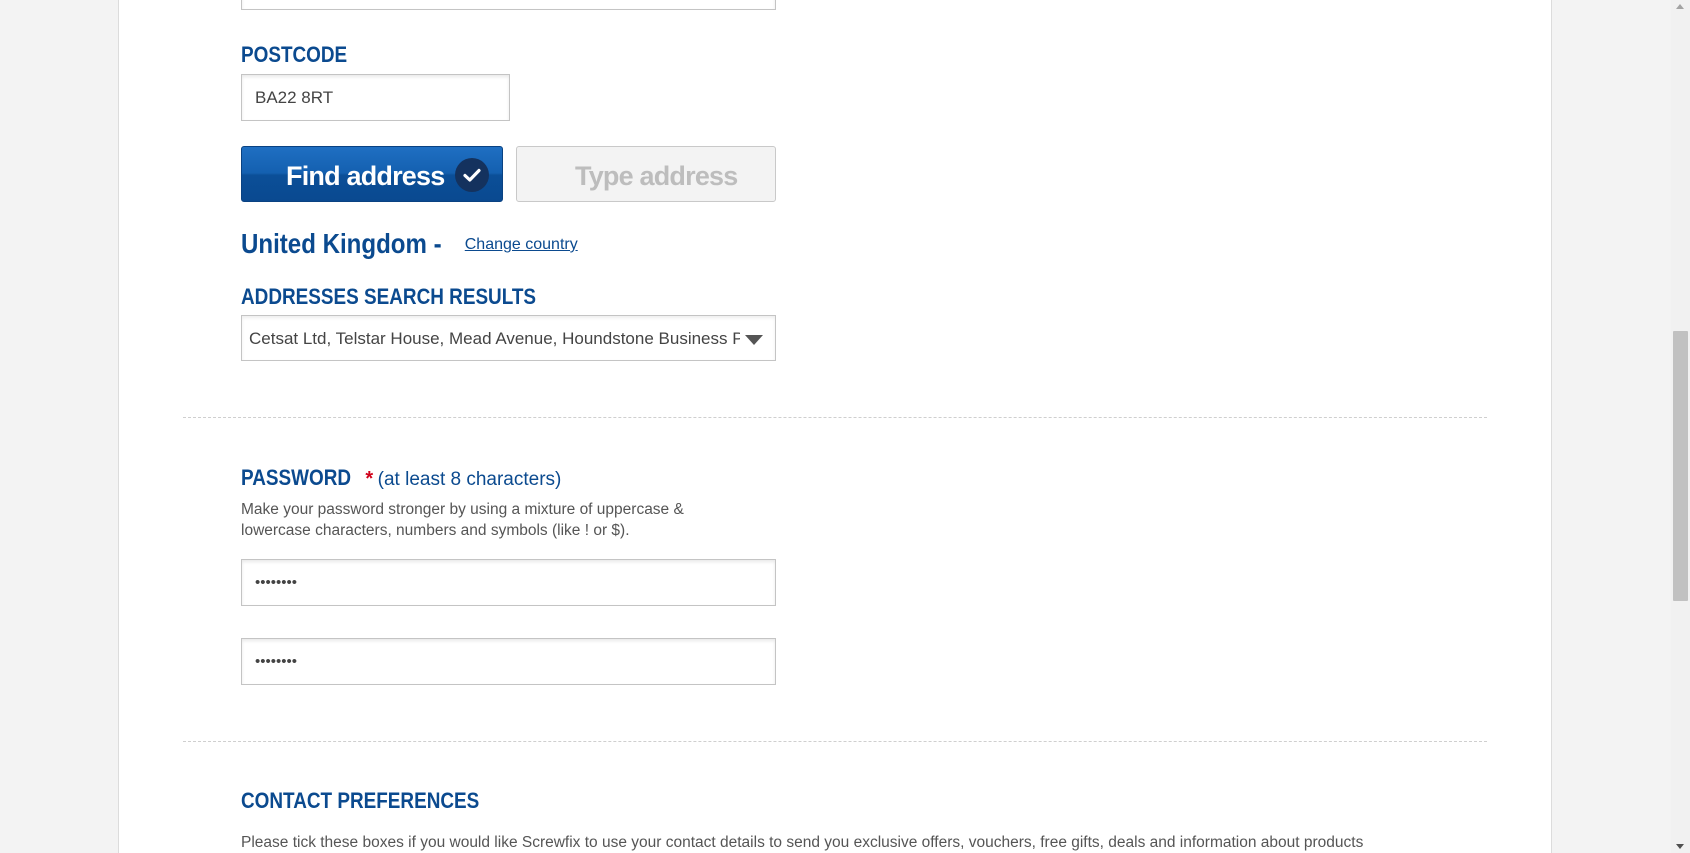 This screenshot has width=1690, height=853. I want to click on postcode-value: BA22 8RT, so click(294, 97).